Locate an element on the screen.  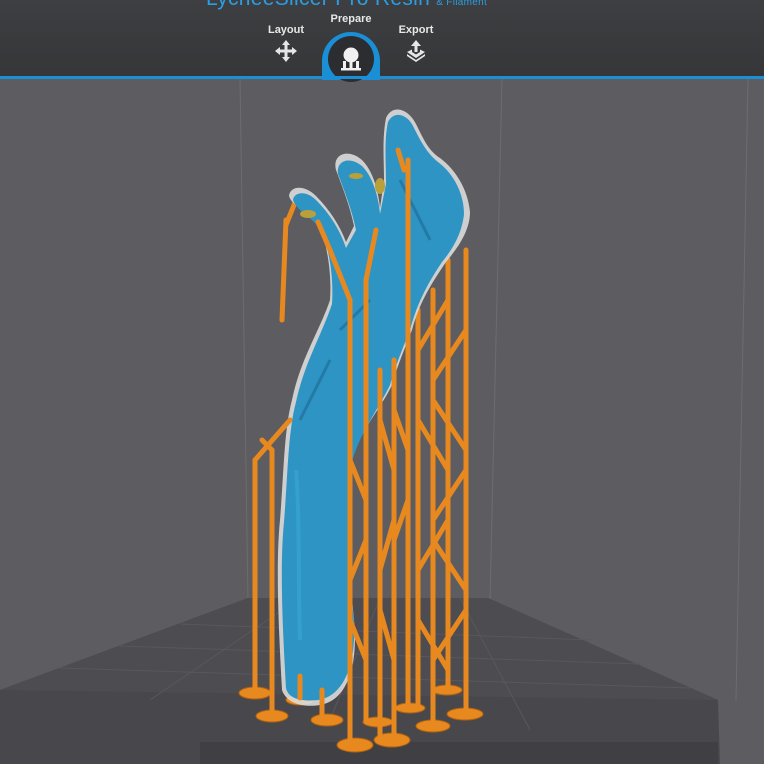
tab-layout: Layout is located at coordinates (286, 43).